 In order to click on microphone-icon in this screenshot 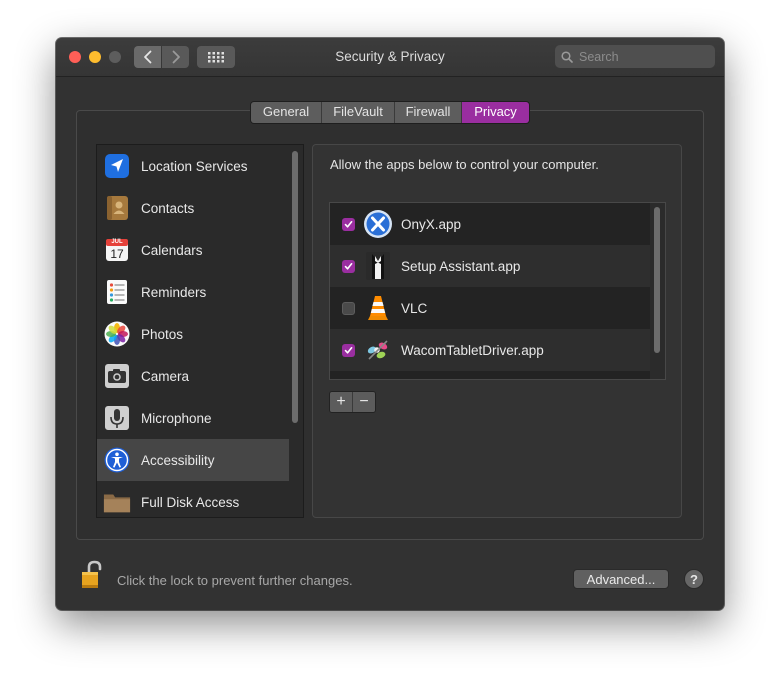, I will do `click(117, 418)`.